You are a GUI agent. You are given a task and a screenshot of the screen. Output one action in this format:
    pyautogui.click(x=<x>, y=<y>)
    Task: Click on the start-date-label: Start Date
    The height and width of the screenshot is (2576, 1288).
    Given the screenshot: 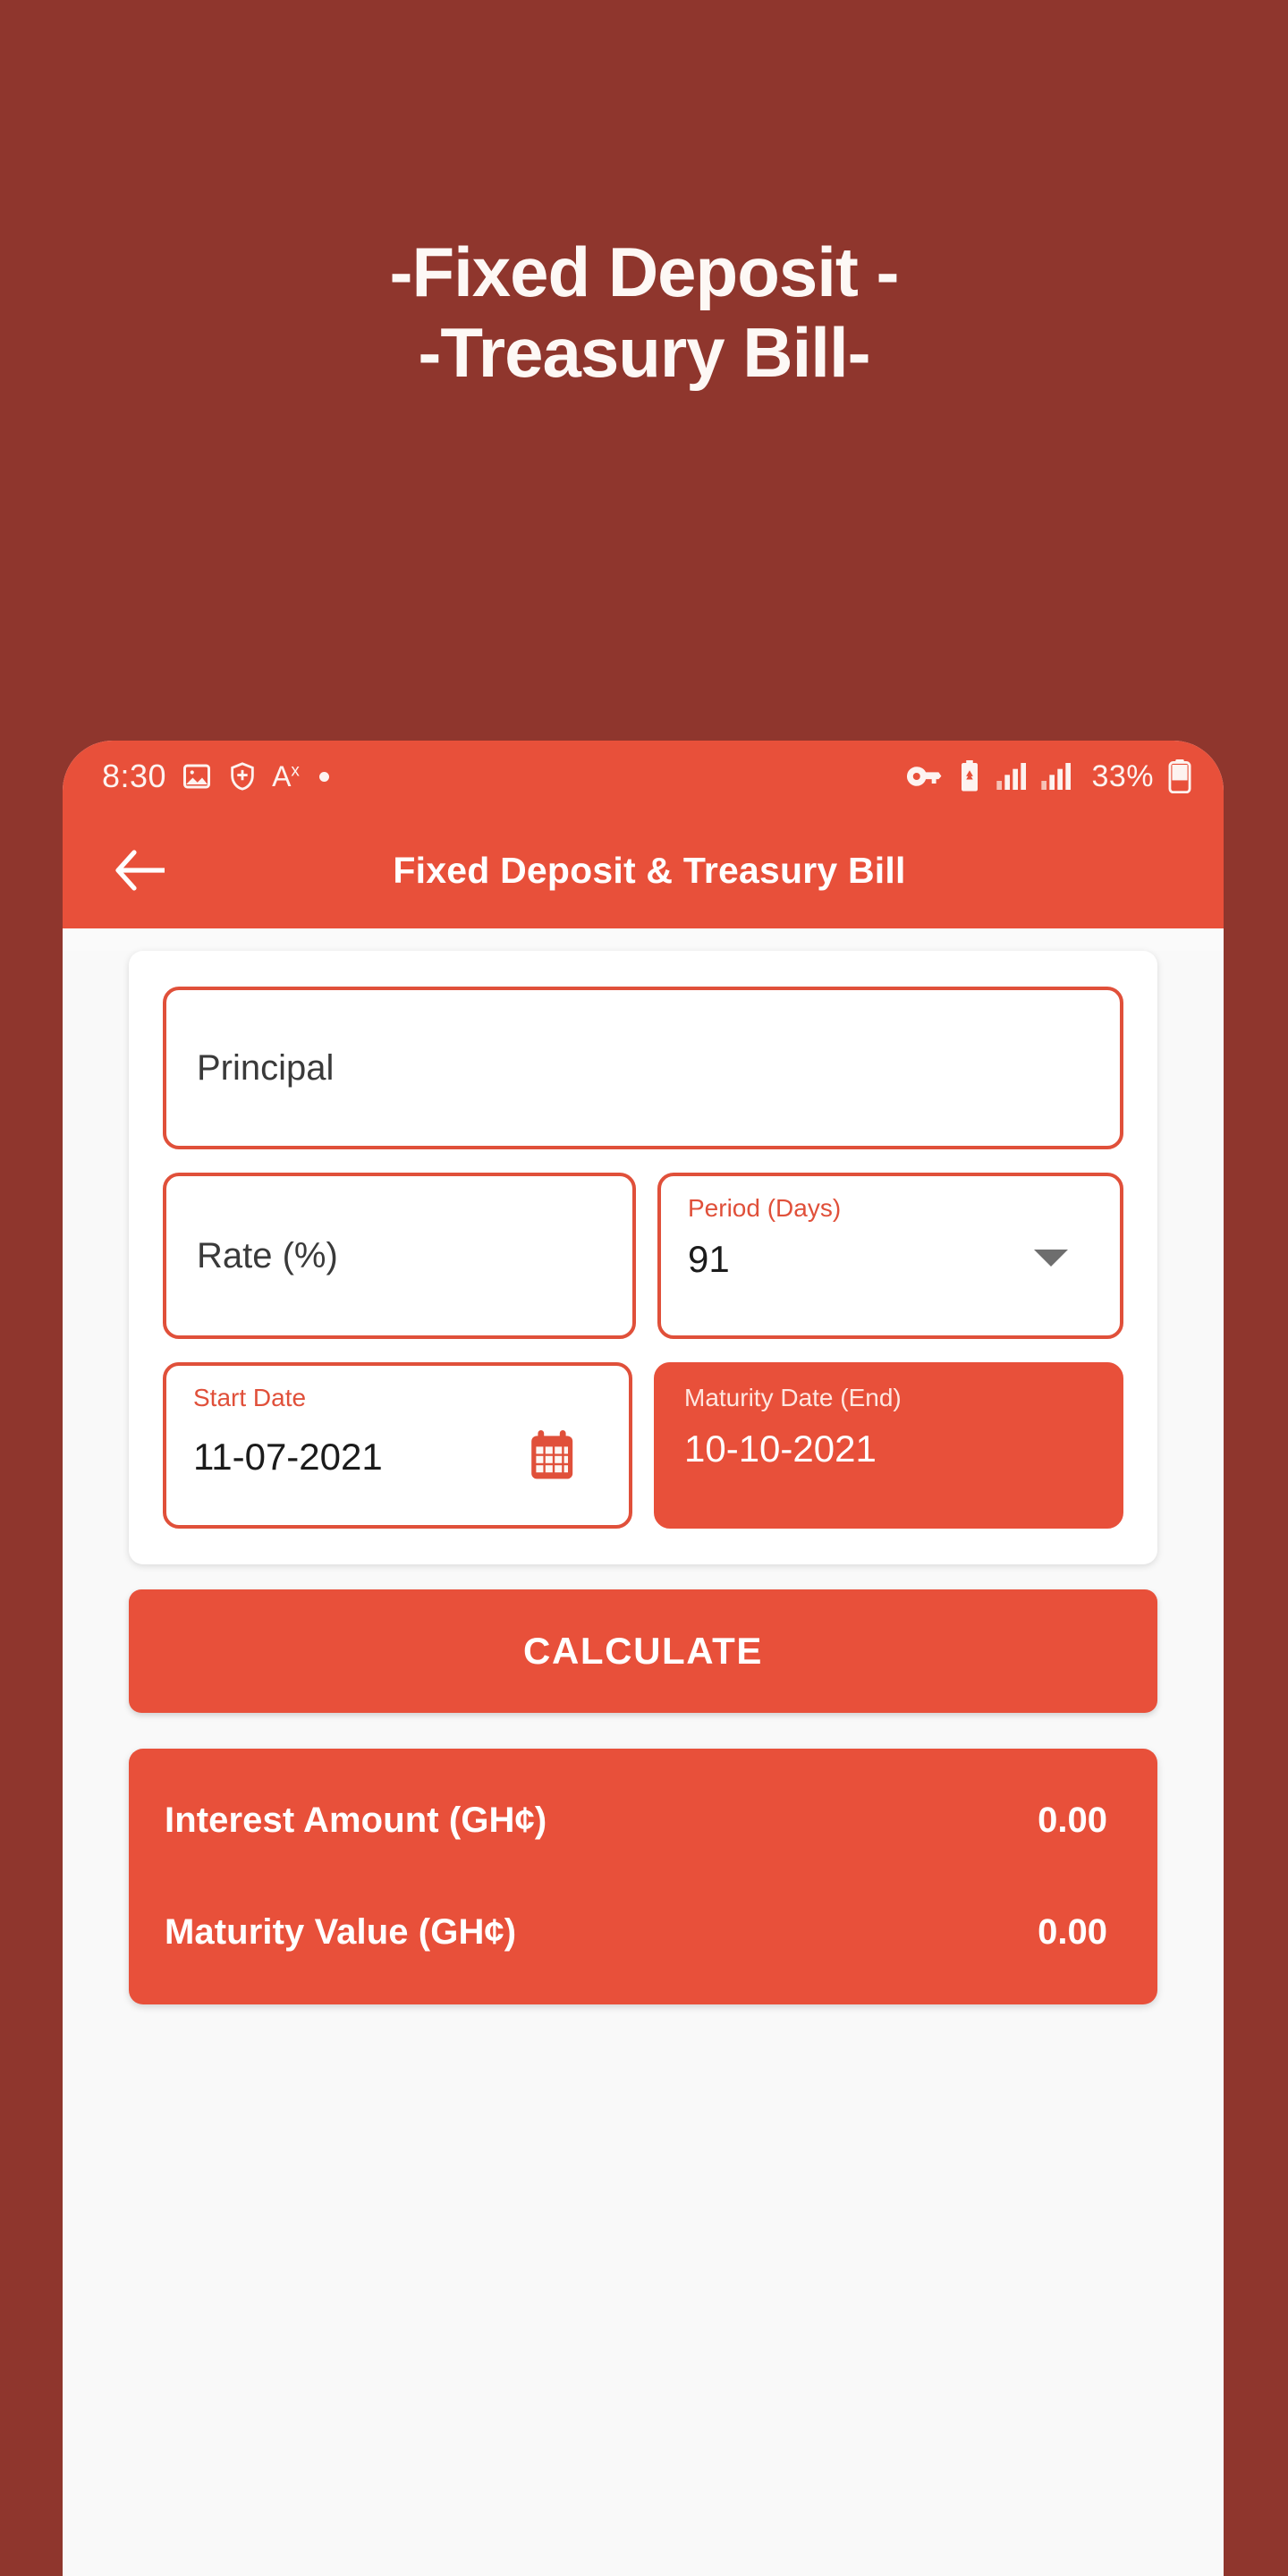 What is the action you would take?
    pyautogui.click(x=250, y=1397)
    